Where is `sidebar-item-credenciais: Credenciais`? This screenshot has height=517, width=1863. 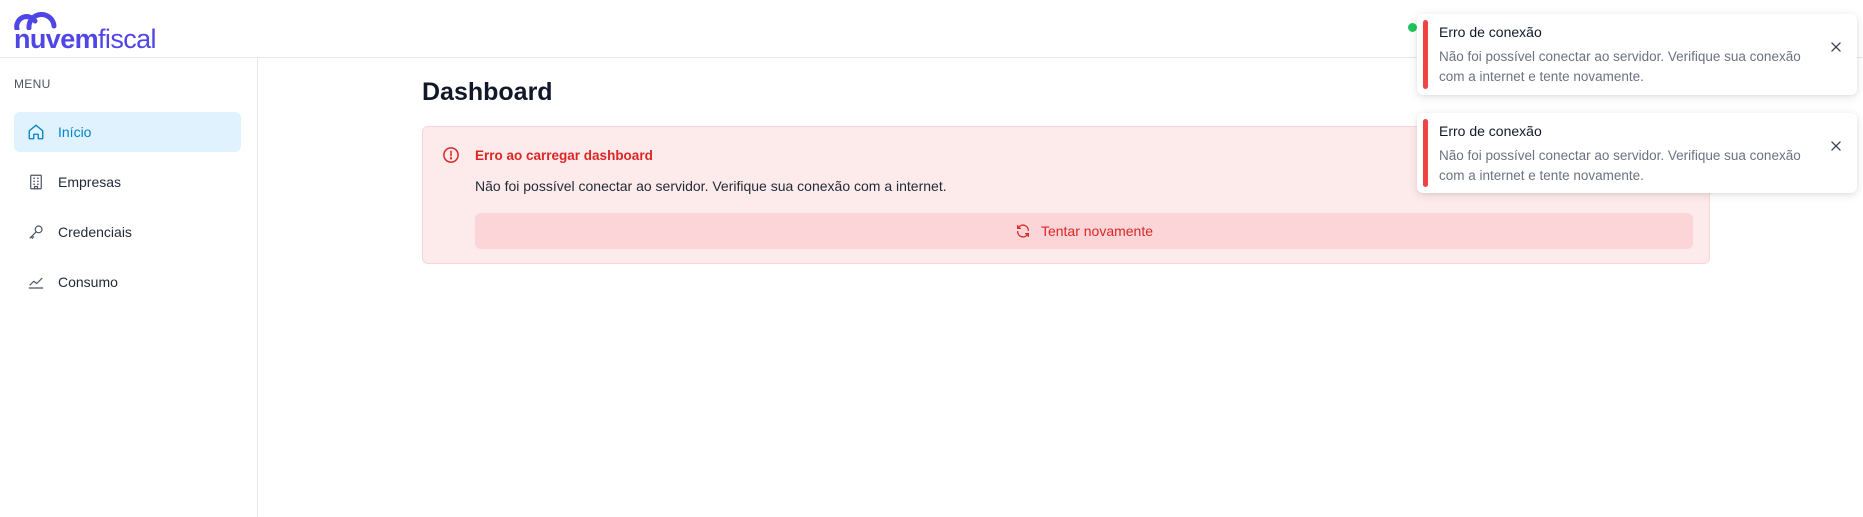 sidebar-item-credenciais: Credenciais is located at coordinates (127, 232).